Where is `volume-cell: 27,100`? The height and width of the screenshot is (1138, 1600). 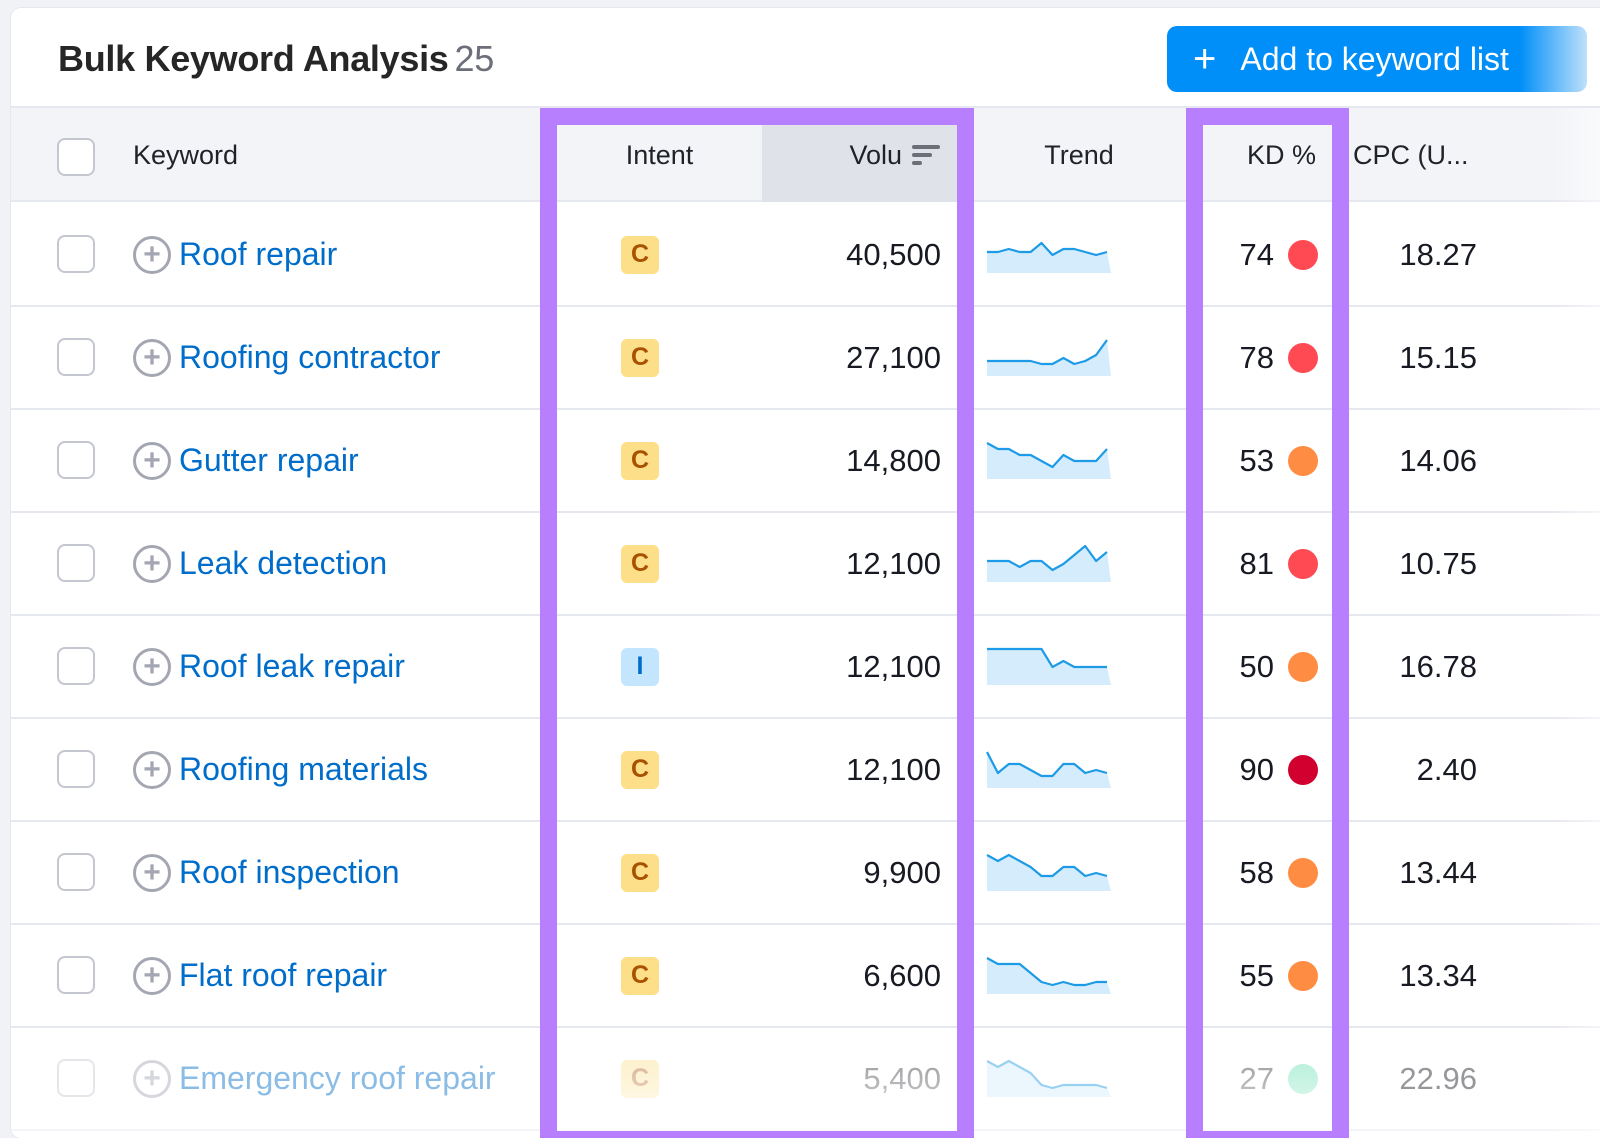 volume-cell: 27,100 is located at coordinates (851, 357).